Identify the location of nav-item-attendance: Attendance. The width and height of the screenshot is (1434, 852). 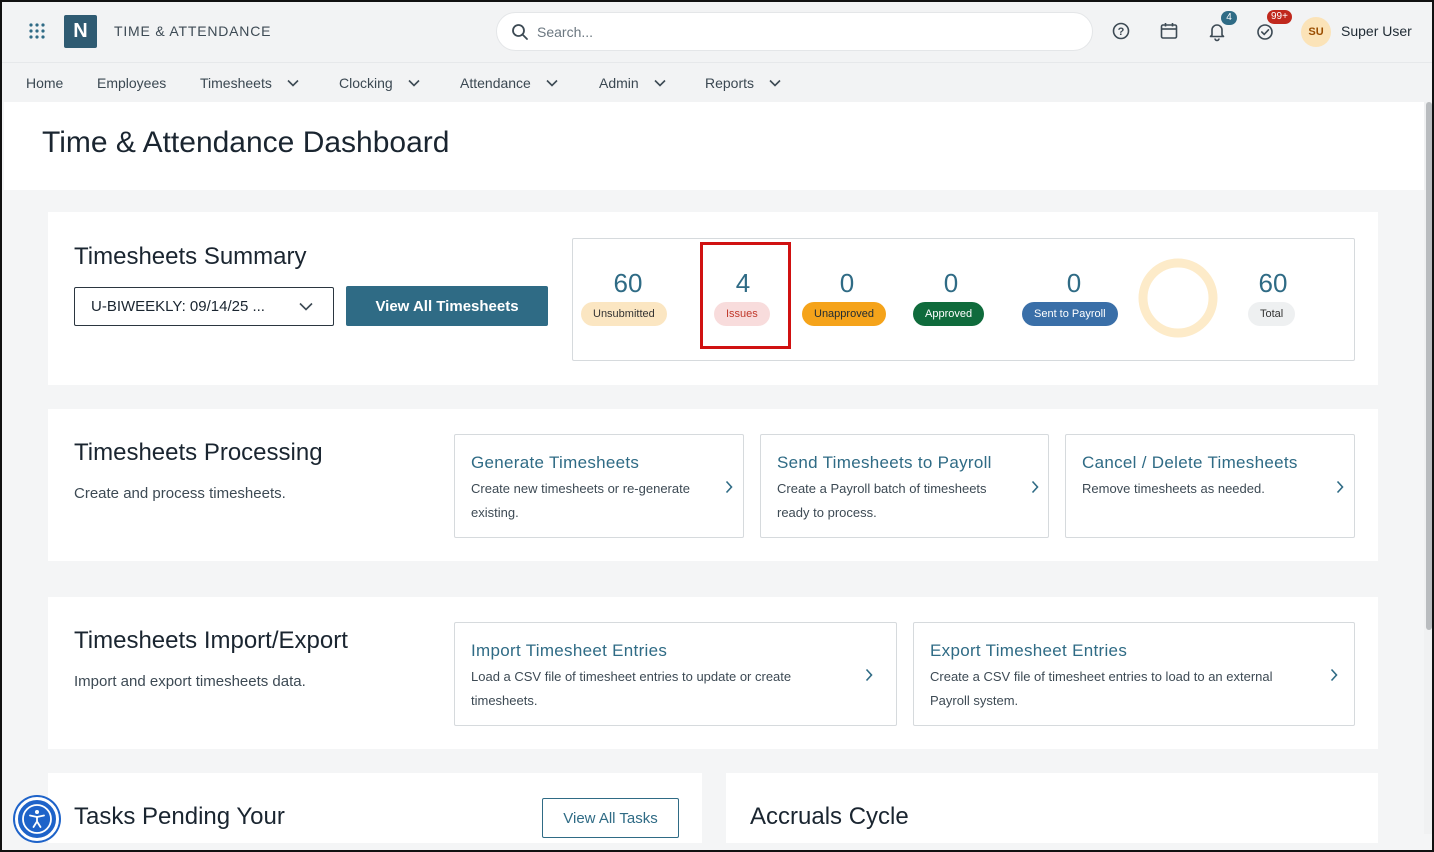
(509, 83).